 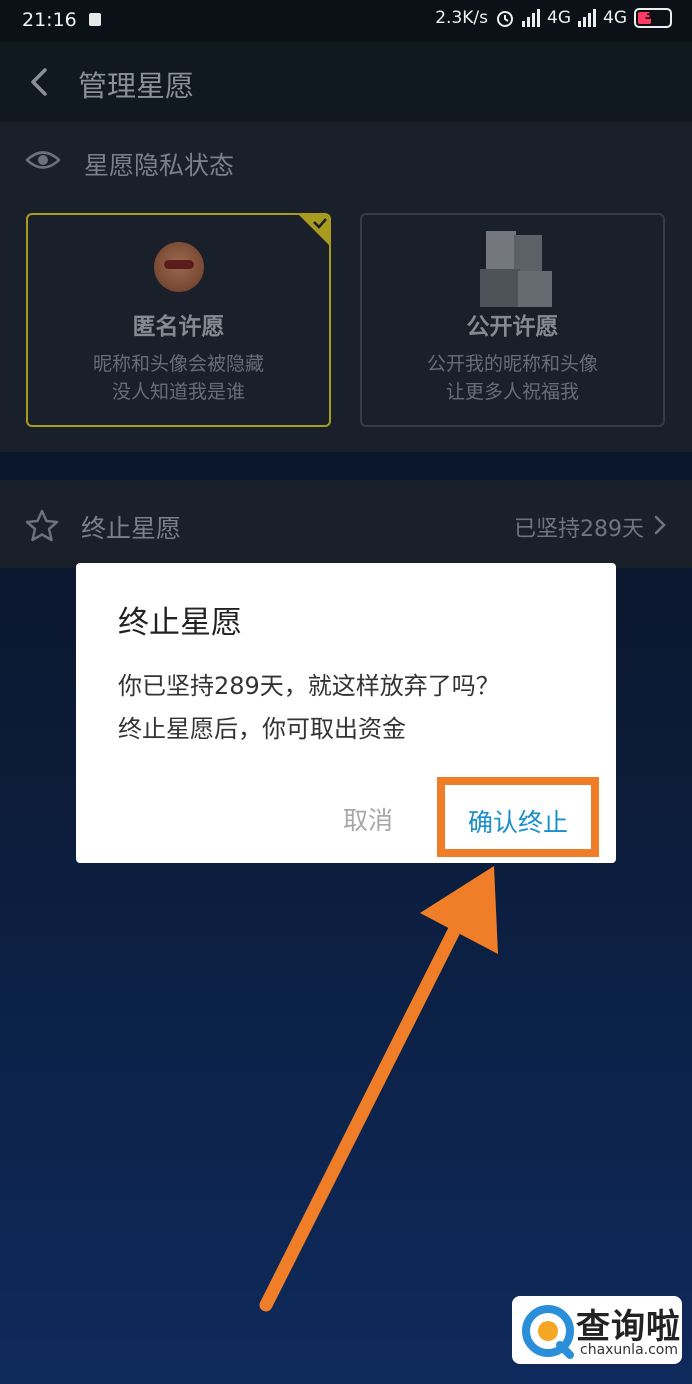 I want to click on watermark-url: chaxunla.com, so click(x=629, y=1350).